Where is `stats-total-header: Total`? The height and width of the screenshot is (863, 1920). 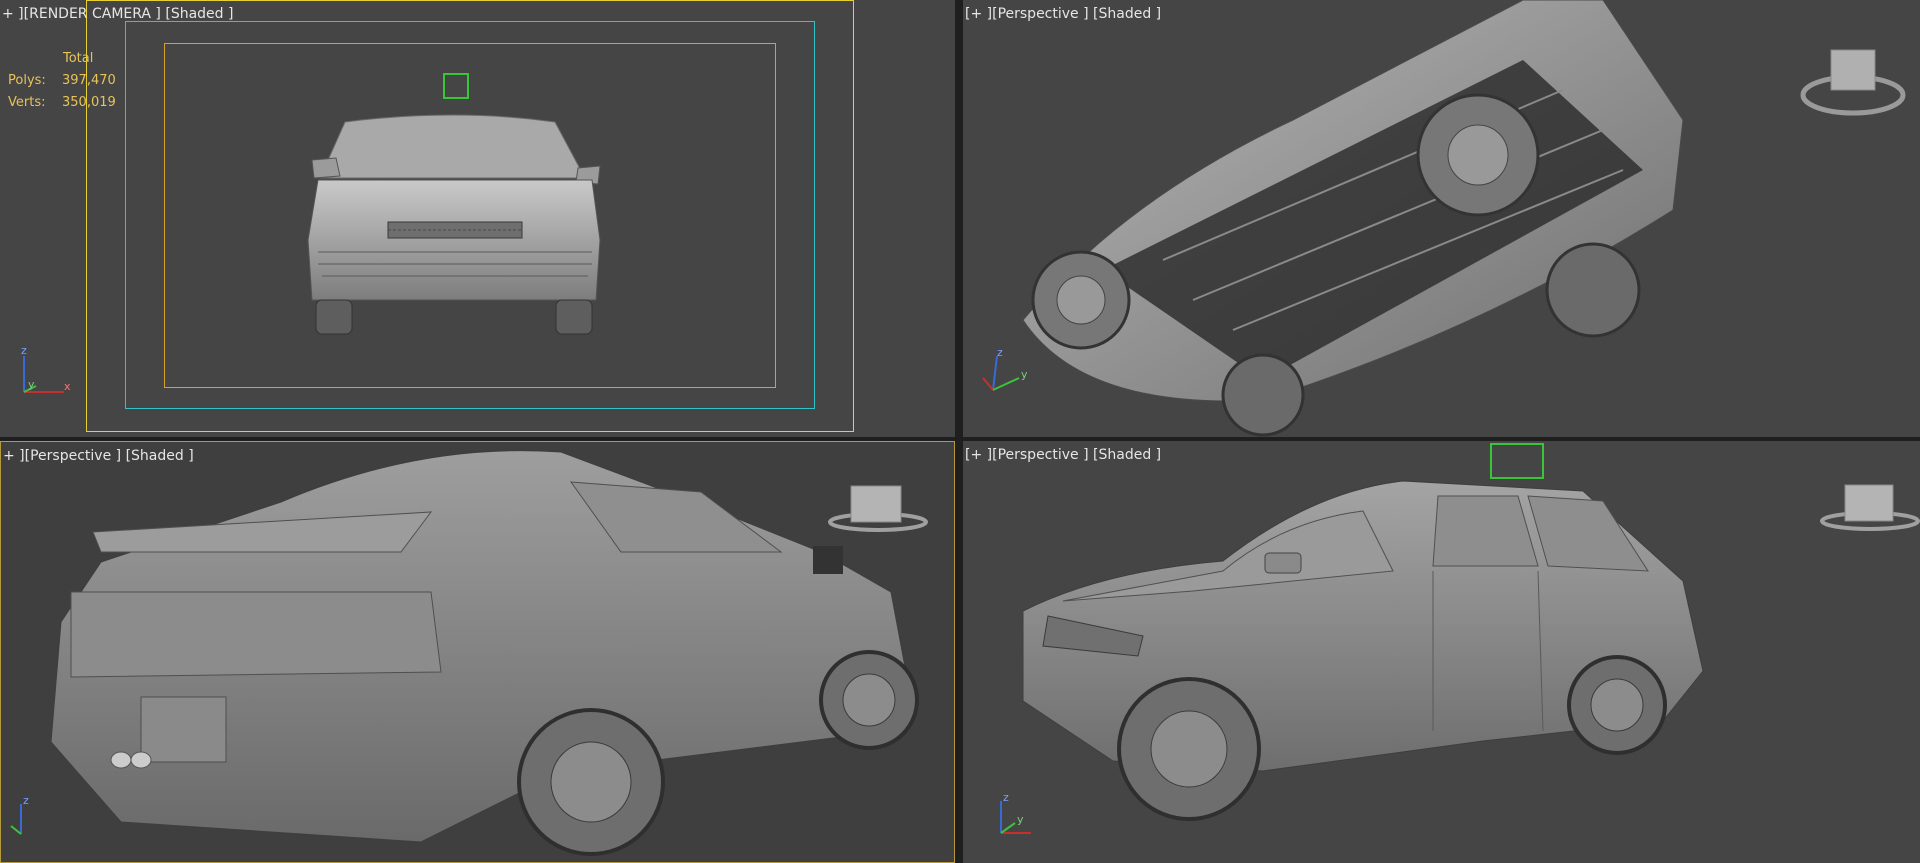 stats-total-header: Total is located at coordinates (78, 58).